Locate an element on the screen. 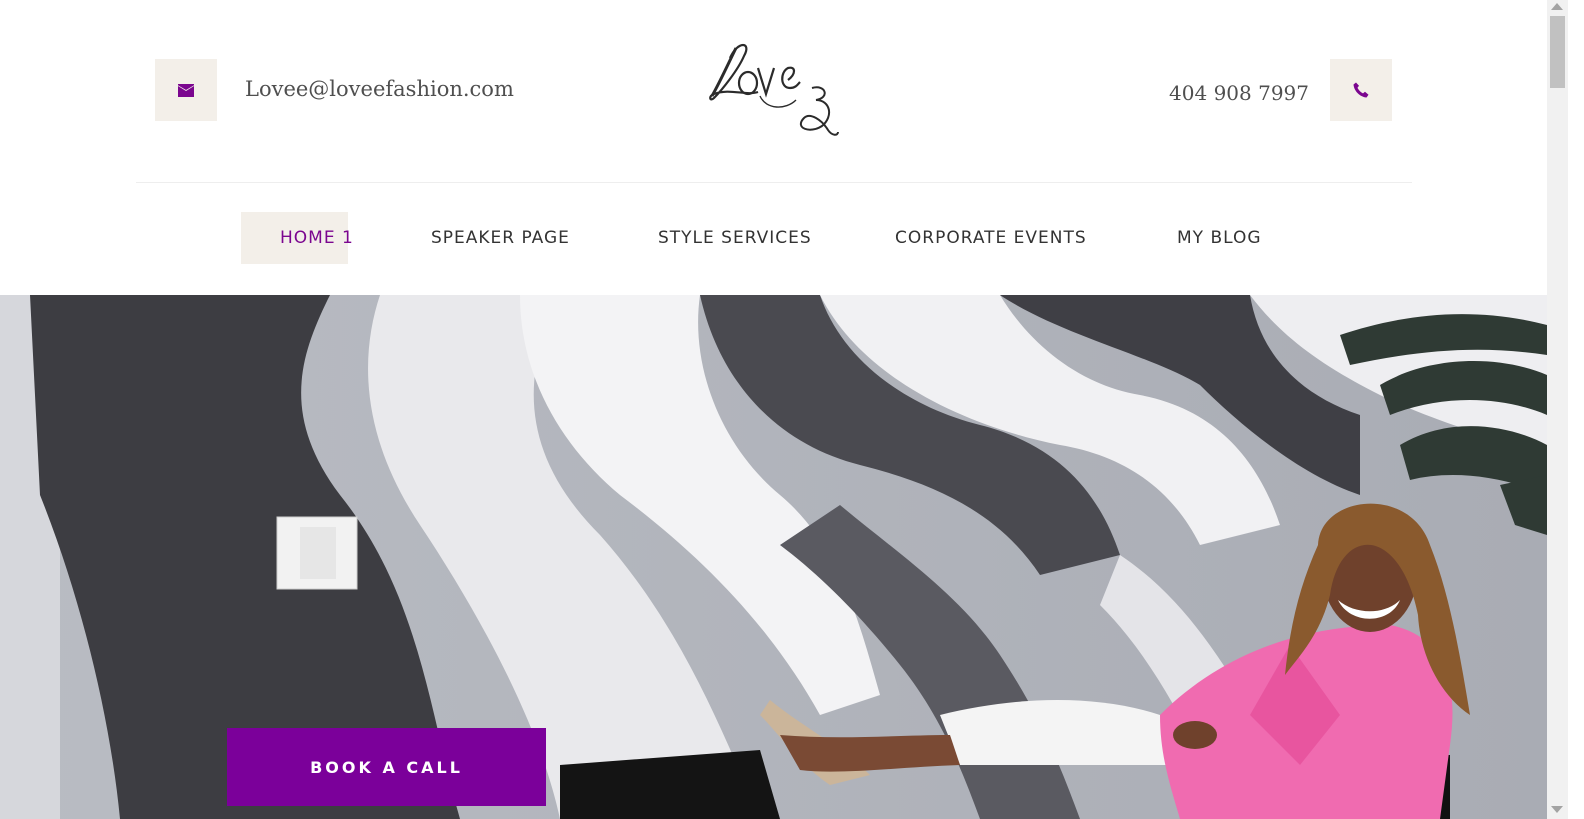  scroll-up-arrow-icon is located at coordinates (1557, 6).